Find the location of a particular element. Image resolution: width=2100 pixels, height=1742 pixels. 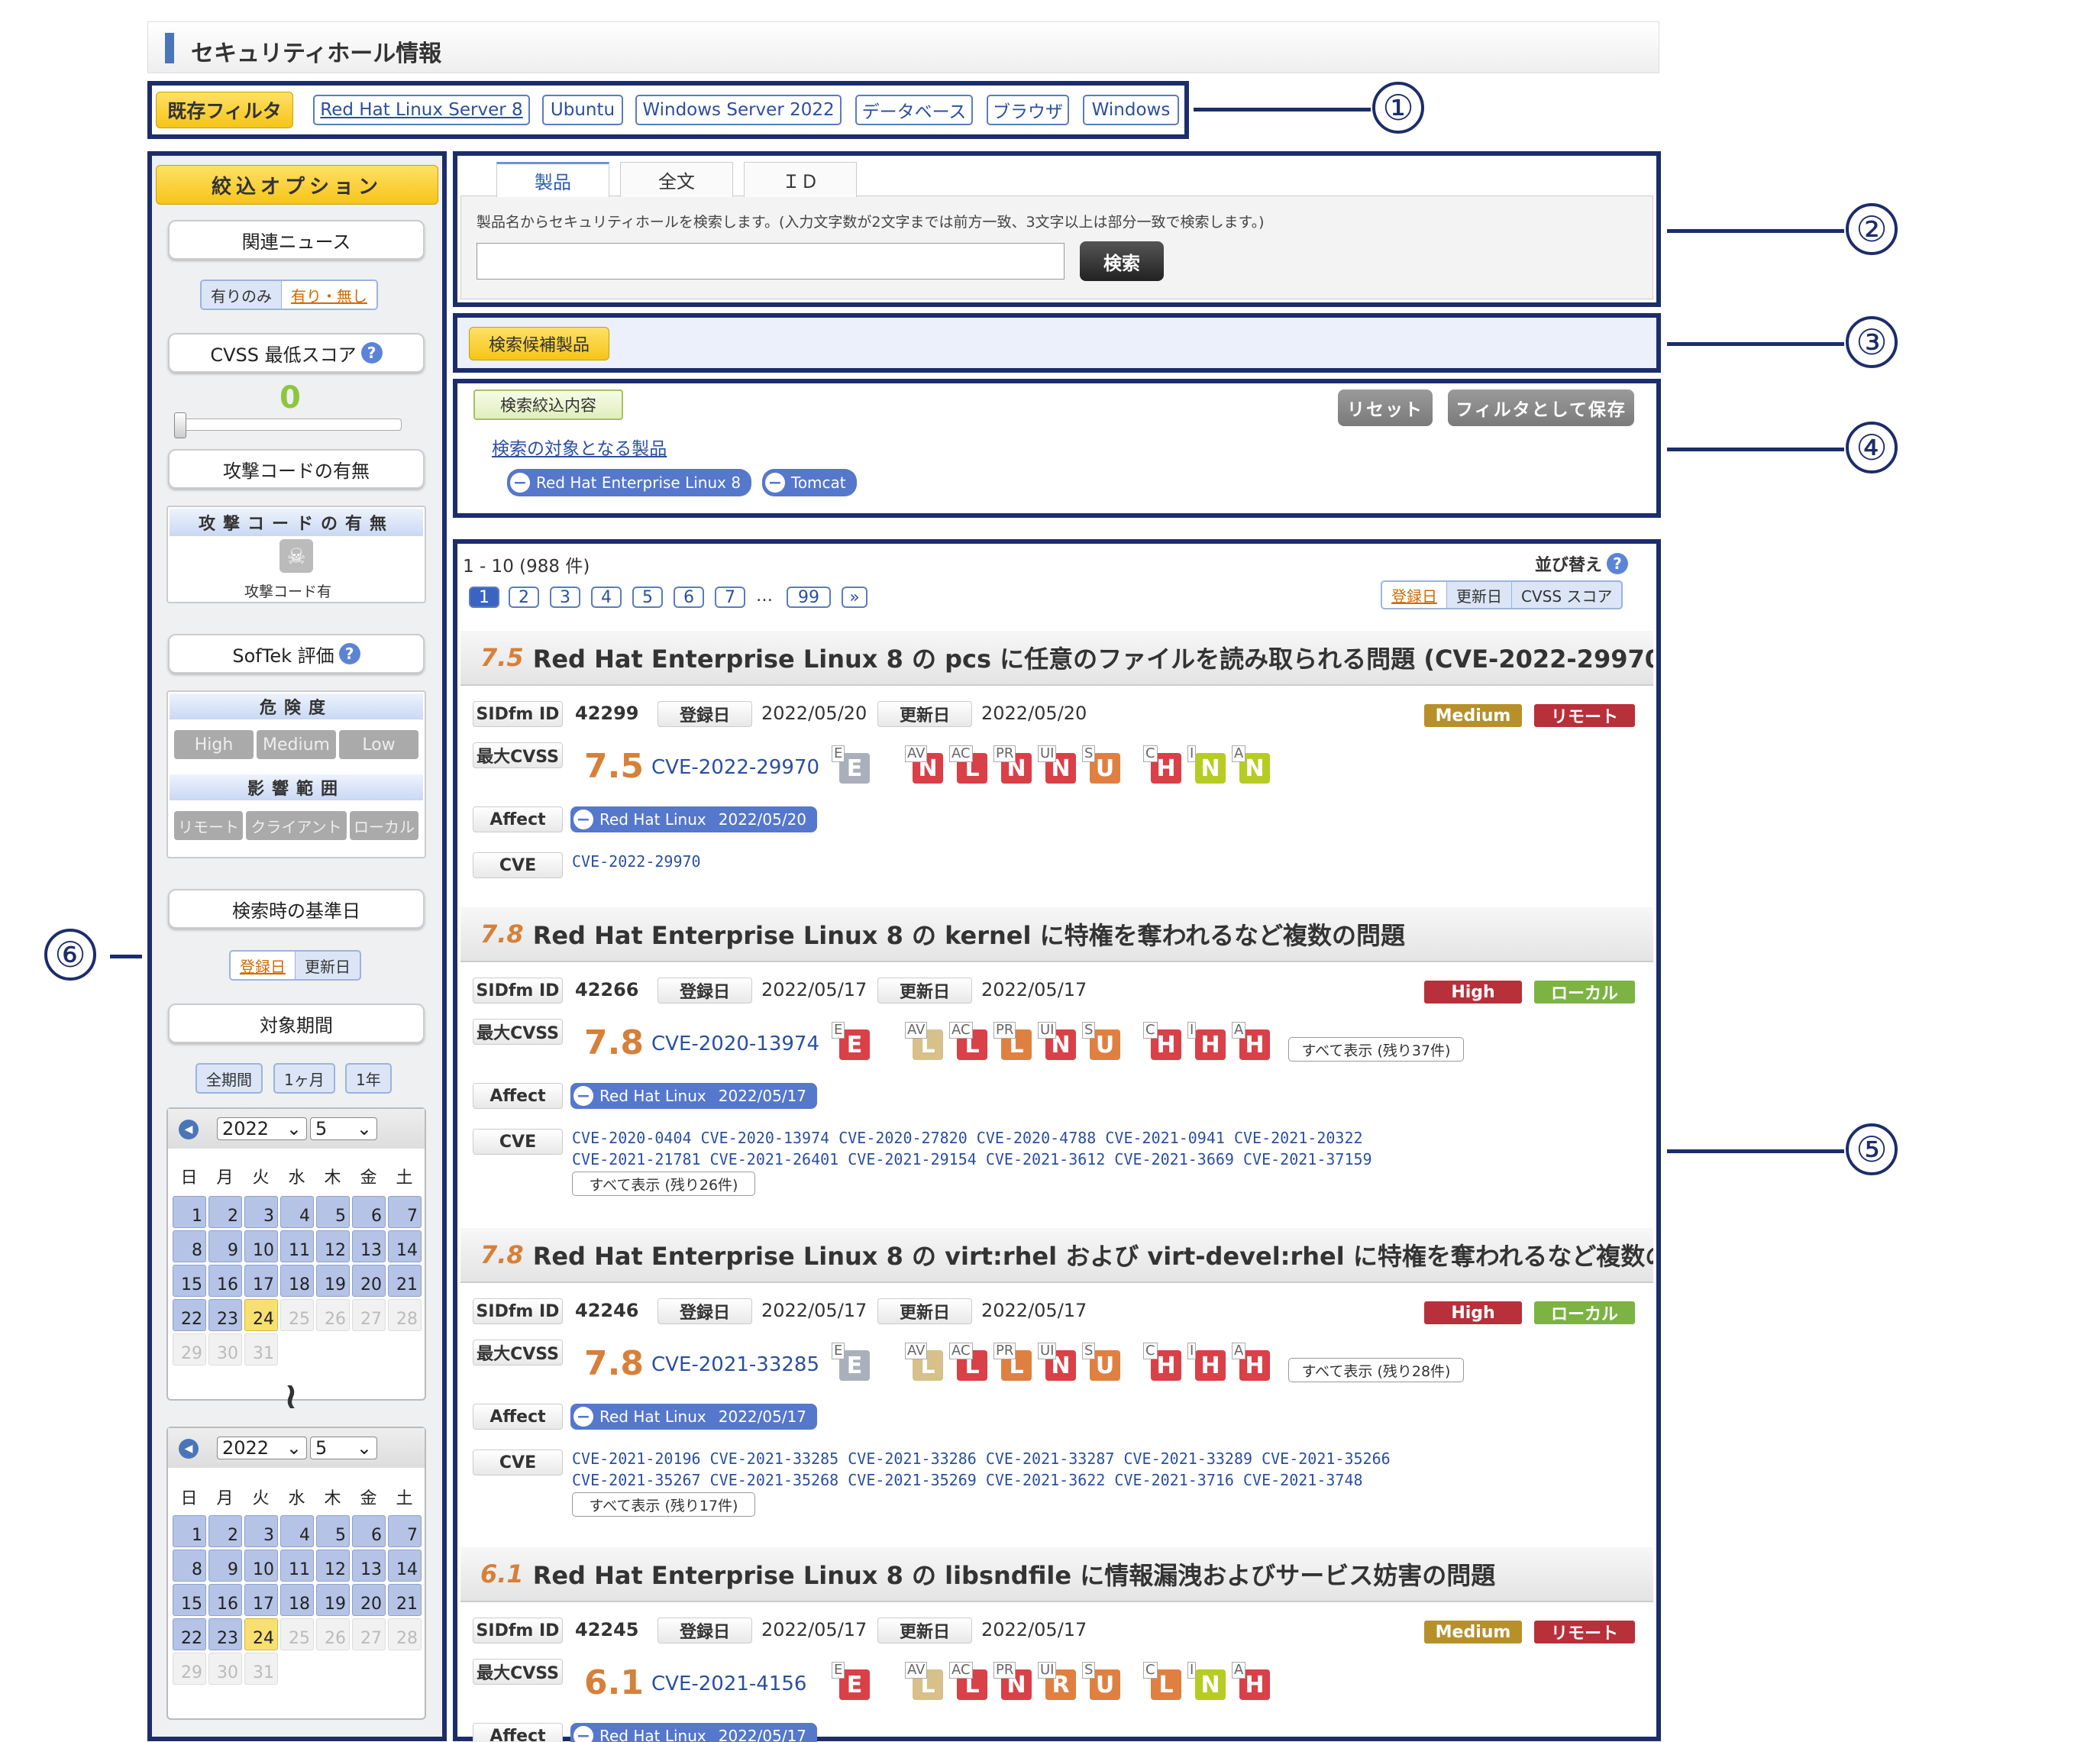

basedate-registered-option: 登録日 is located at coordinates (263, 965).